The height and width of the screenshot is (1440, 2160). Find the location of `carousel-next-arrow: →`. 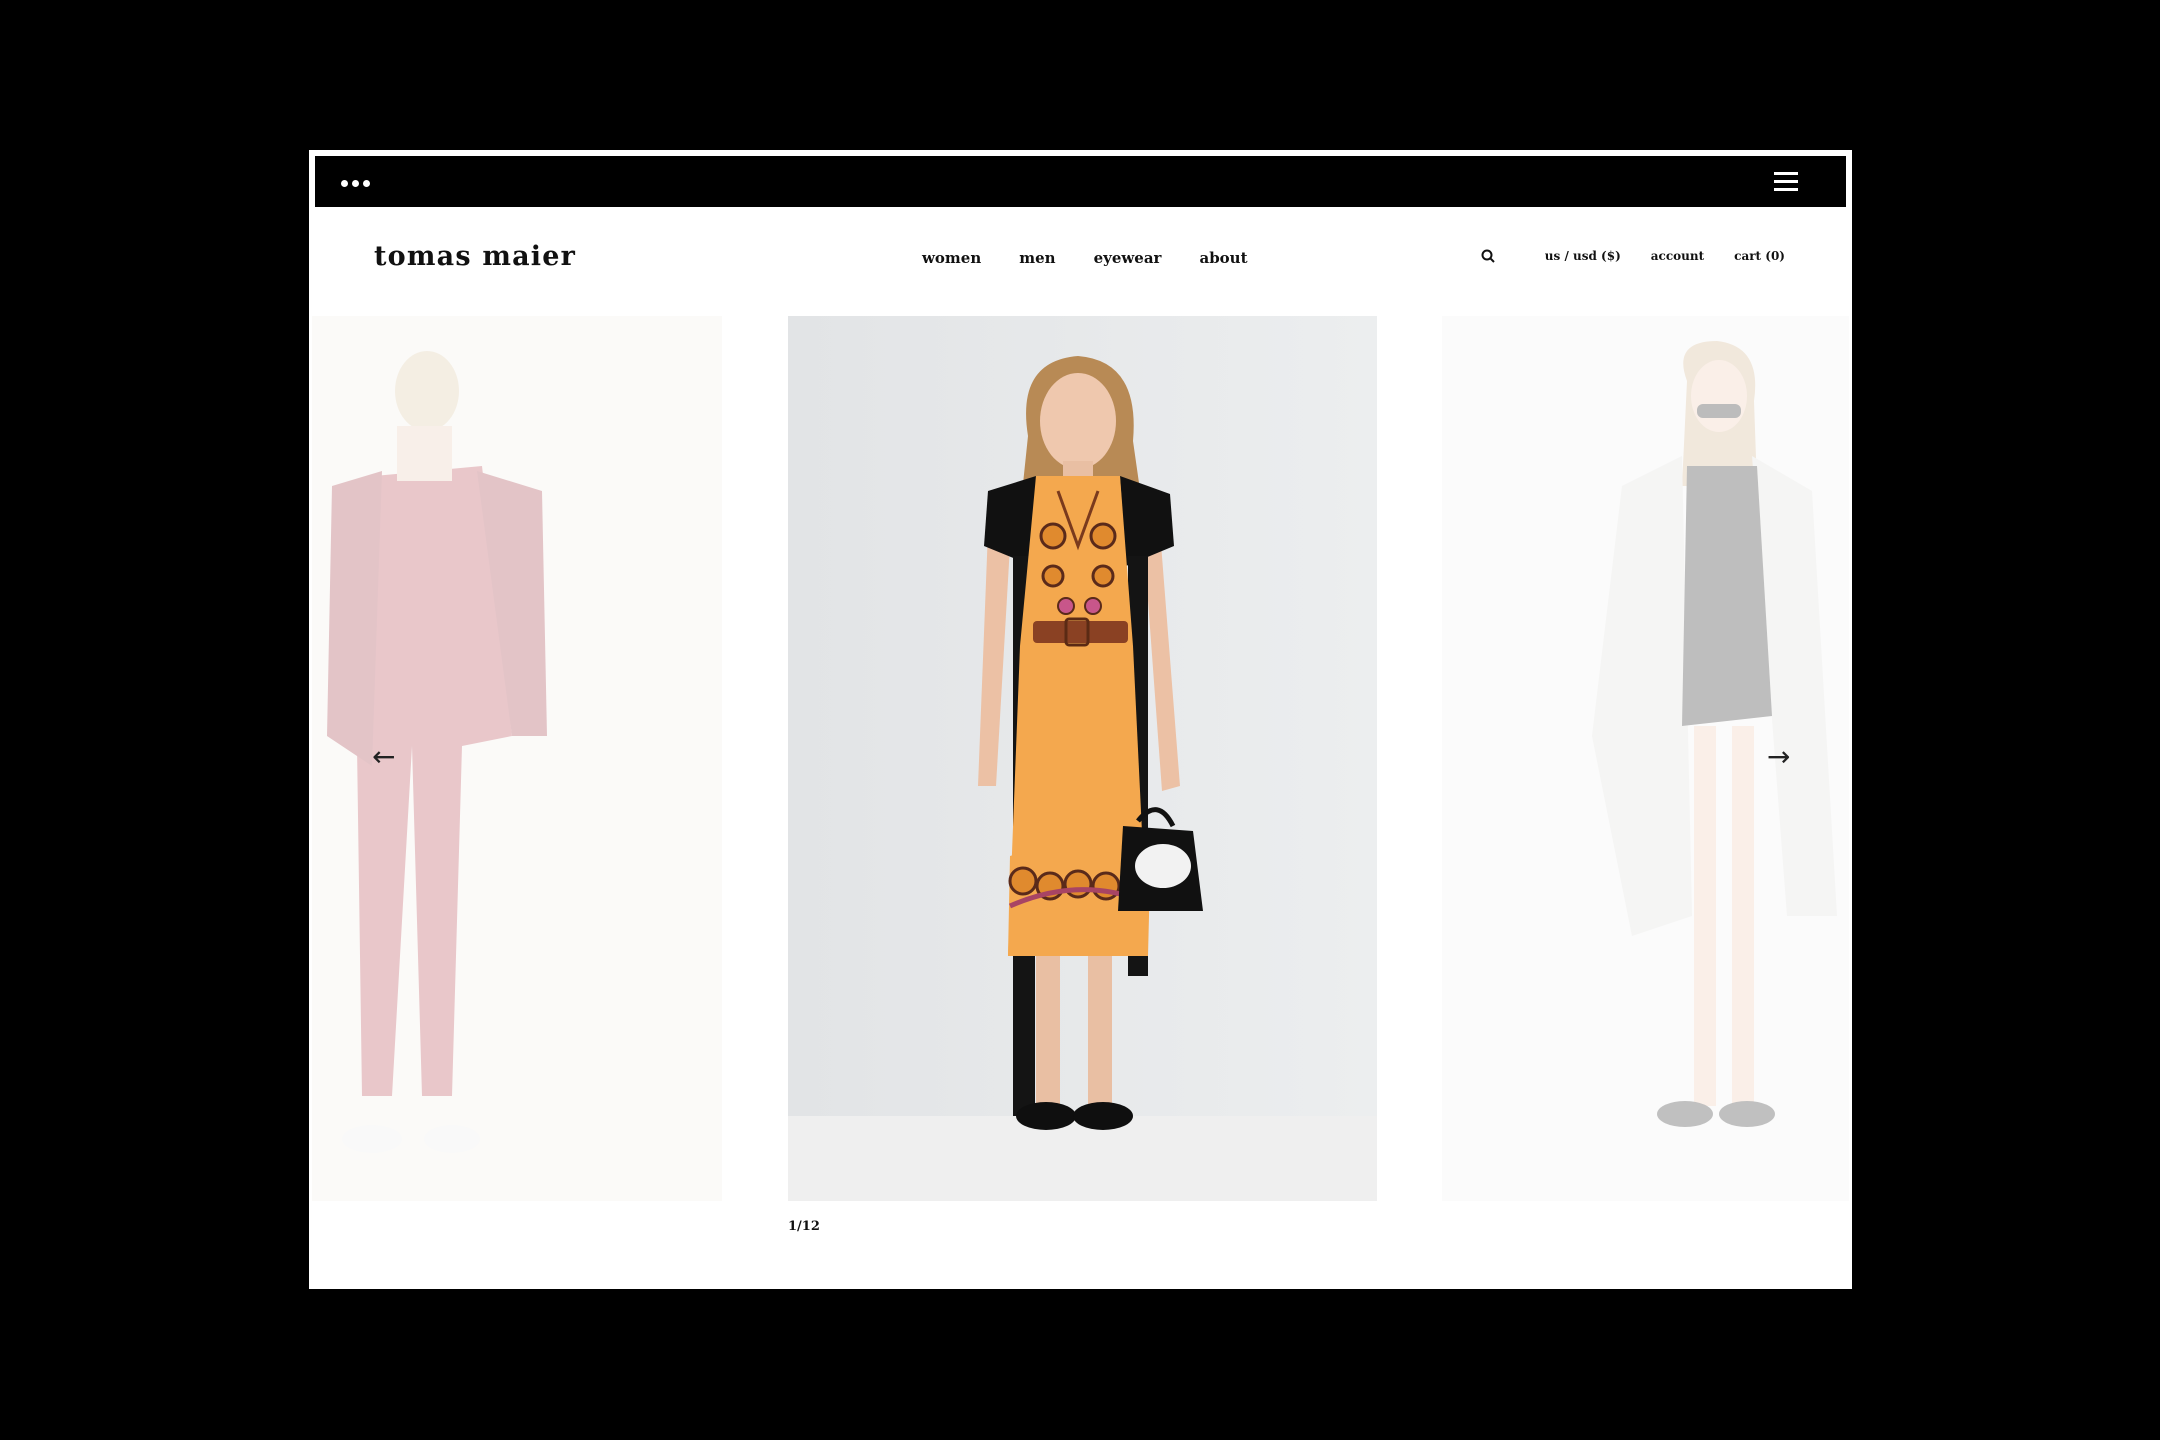

carousel-next-arrow: → is located at coordinates (1778, 757).